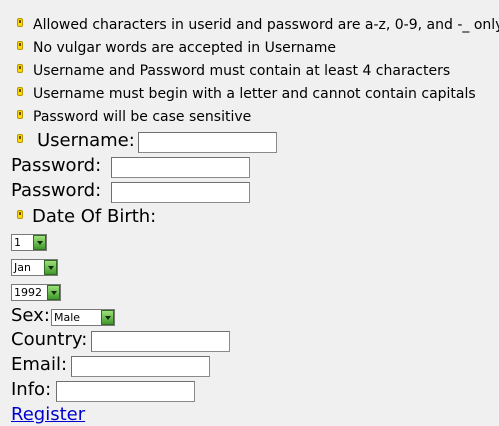 The image size is (499, 426). What do you see at coordinates (22, 267) in the screenshot?
I see `month-value: Jan` at bounding box center [22, 267].